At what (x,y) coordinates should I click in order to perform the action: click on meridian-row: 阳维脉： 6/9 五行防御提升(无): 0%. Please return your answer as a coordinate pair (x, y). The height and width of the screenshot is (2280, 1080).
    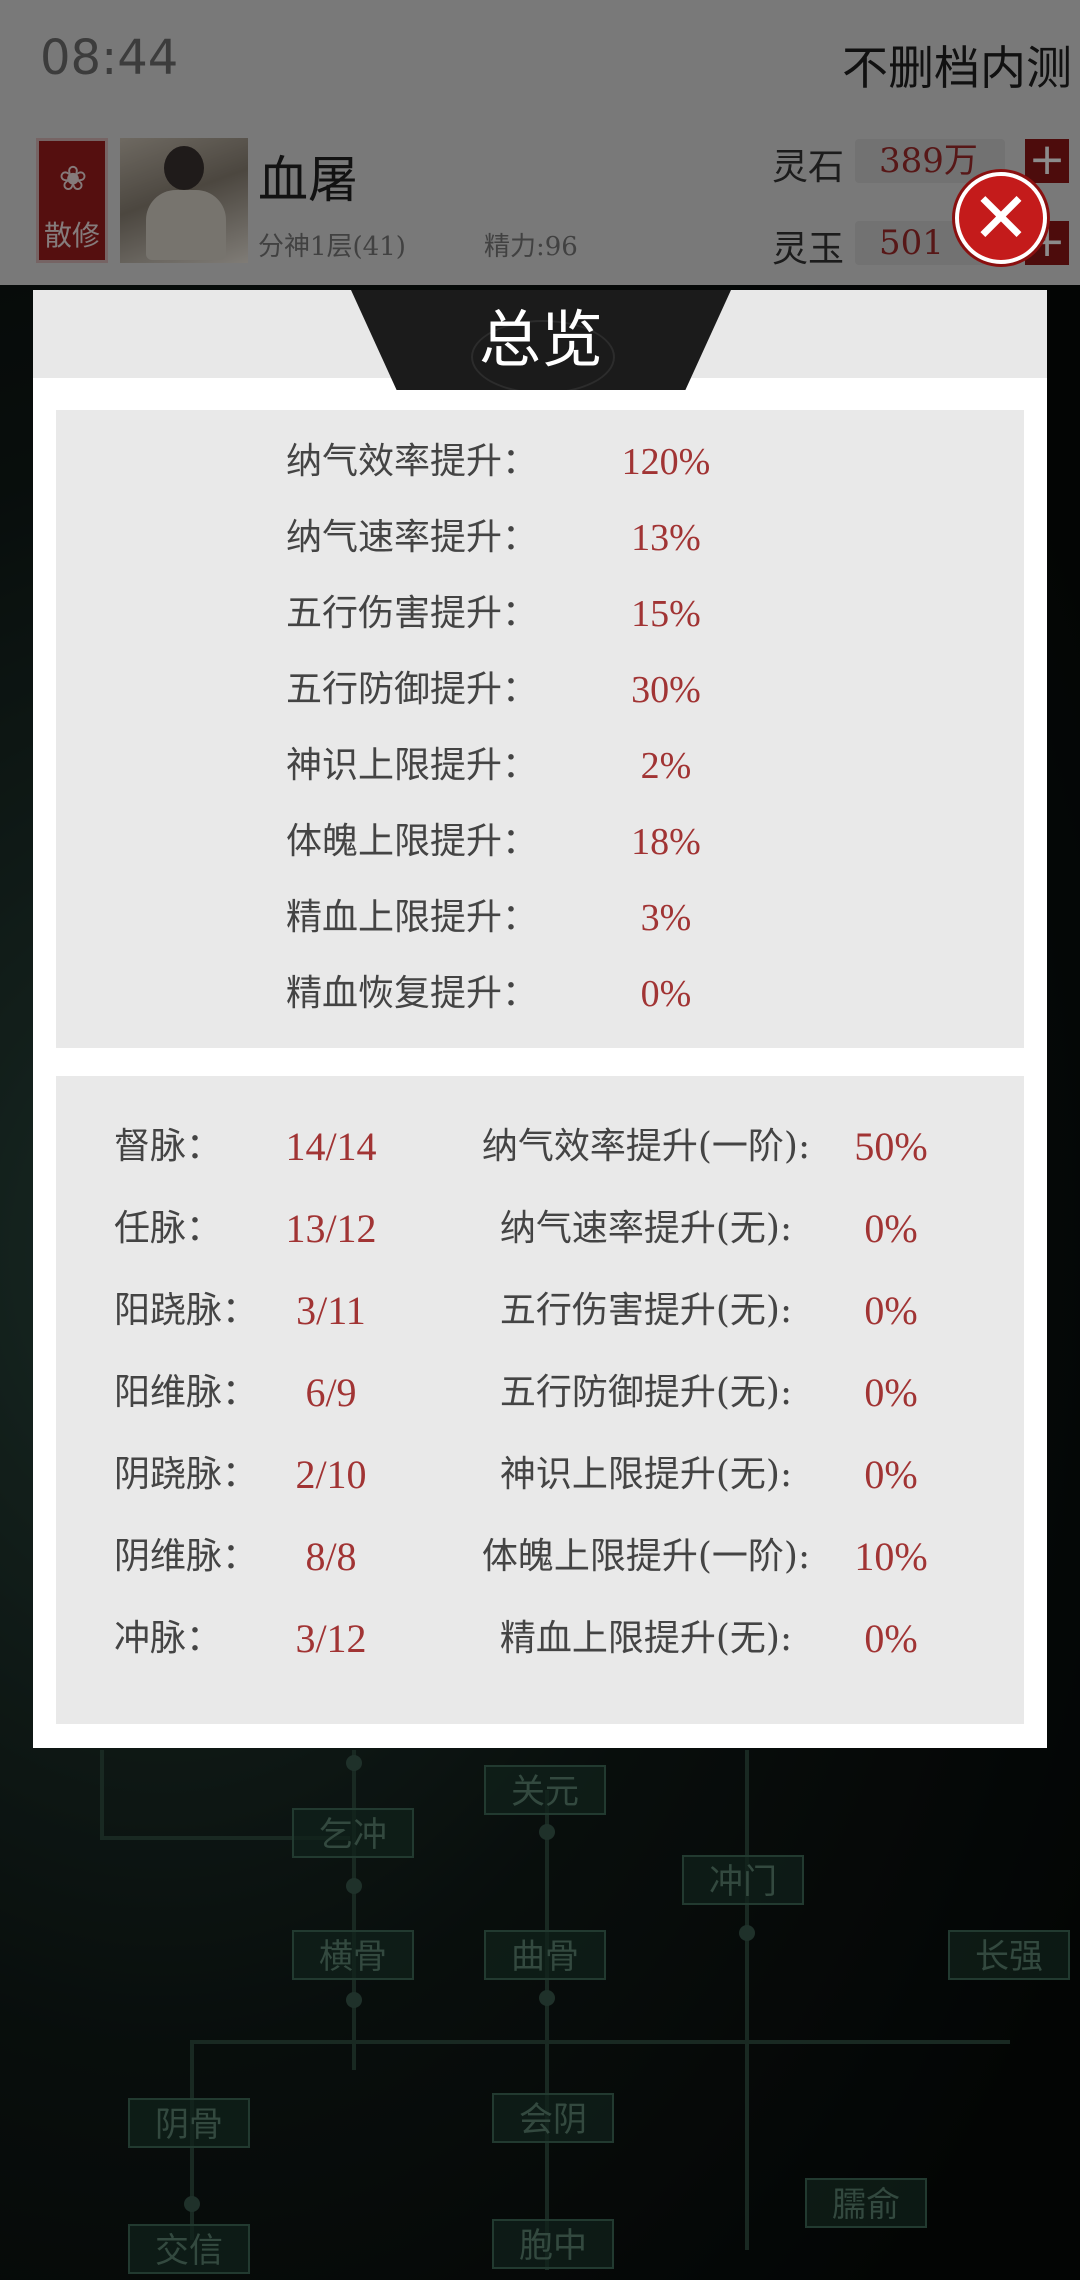
    Looking at the image, I should click on (540, 1393).